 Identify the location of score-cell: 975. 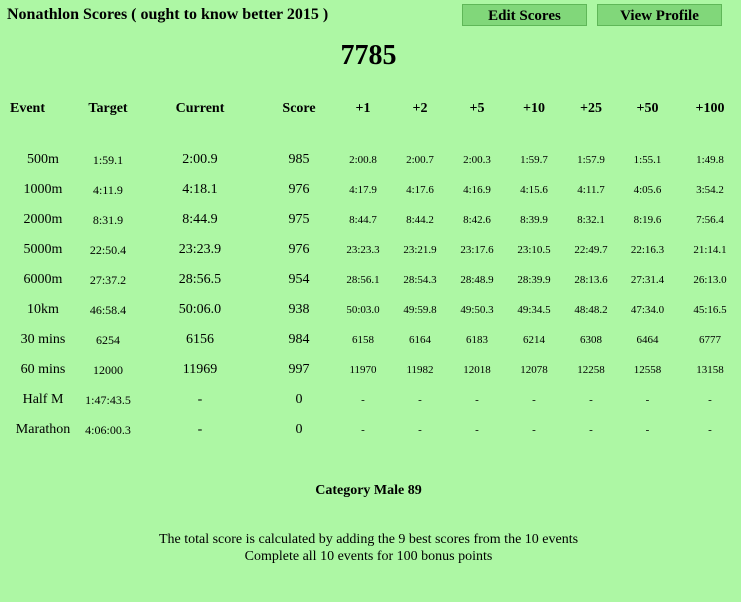
(299, 219).